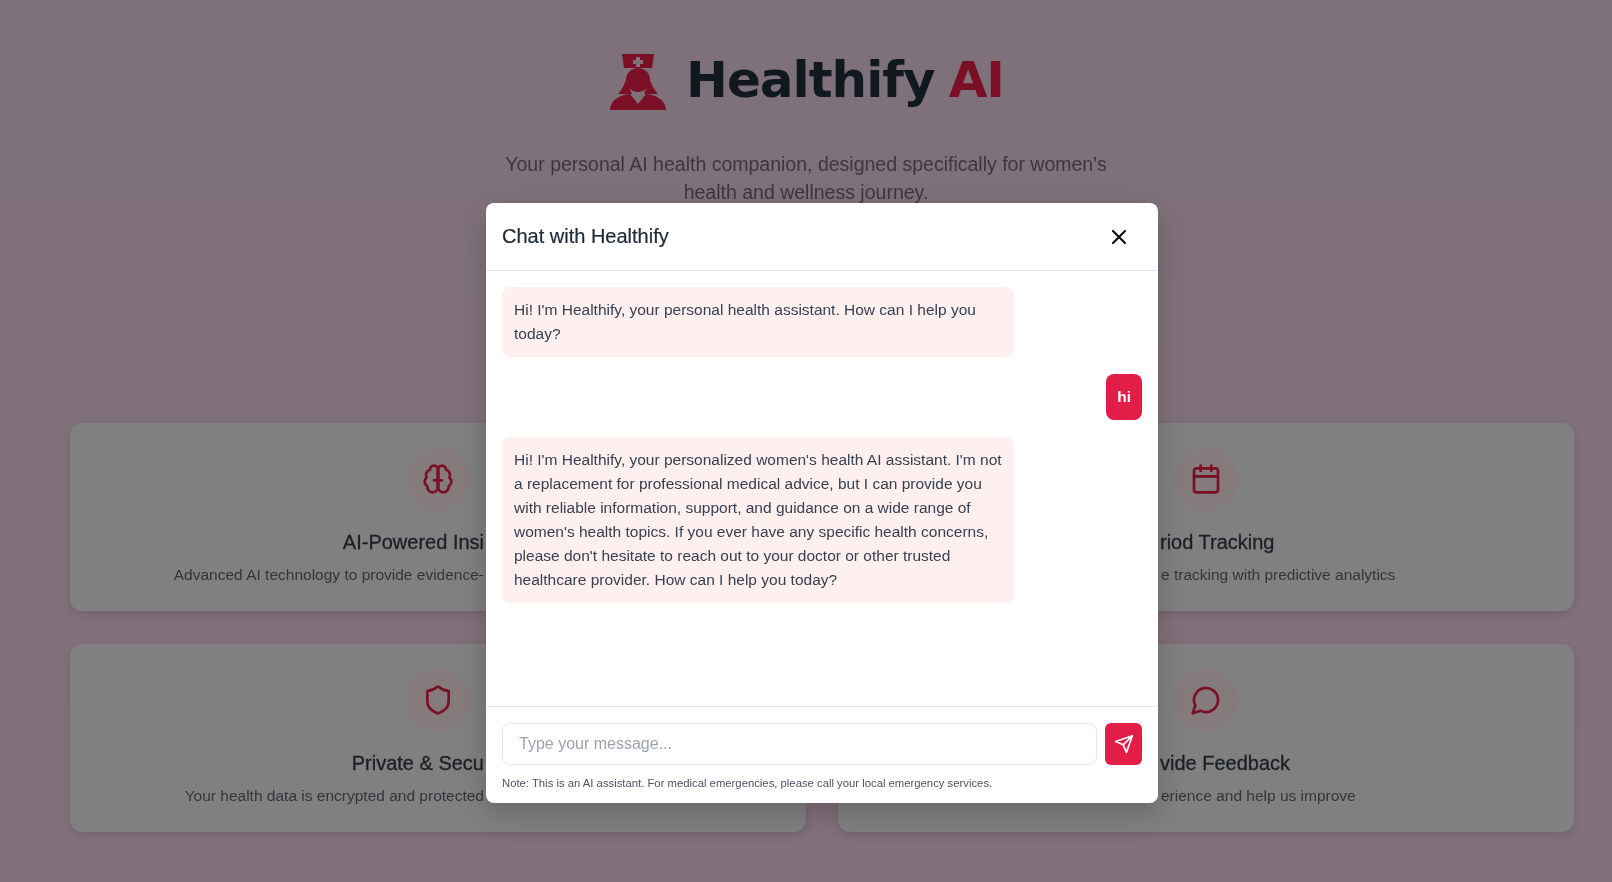 The width and height of the screenshot is (1612, 882). What do you see at coordinates (334, 796) in the screenshot?
I see `card-description: Your health data is encrypted and protected` at bounding box center [334, 796].